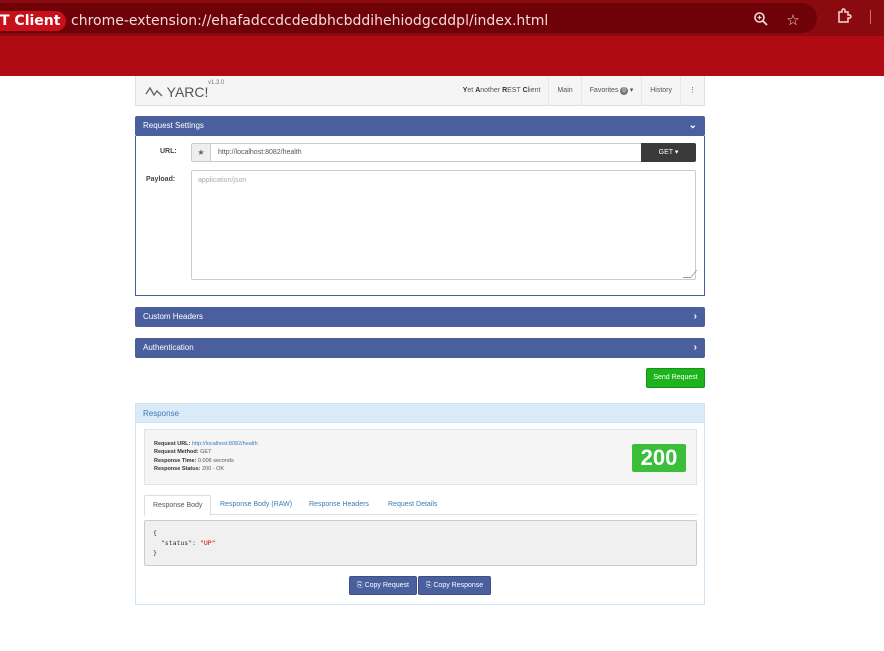  What do you see at coordinates (442, 56) in the screenshot?
I see `extension-banner` at bounding box center [442, 56].